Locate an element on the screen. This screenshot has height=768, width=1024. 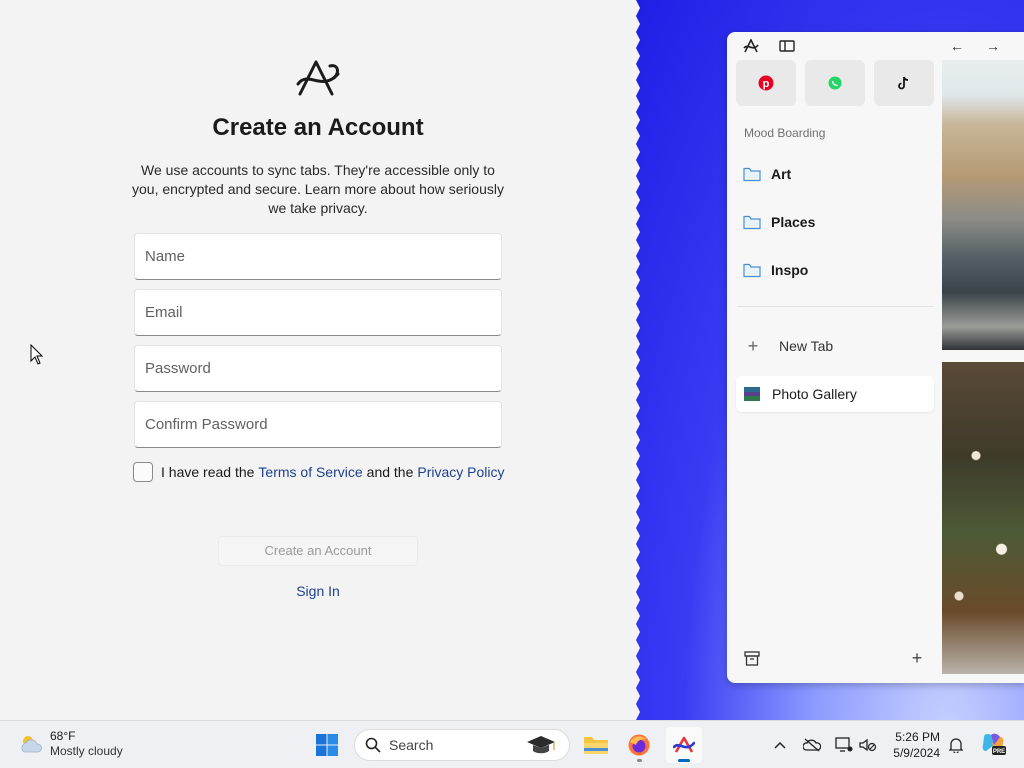
cloudy-weather-icon is located at coordinates (31, 744).